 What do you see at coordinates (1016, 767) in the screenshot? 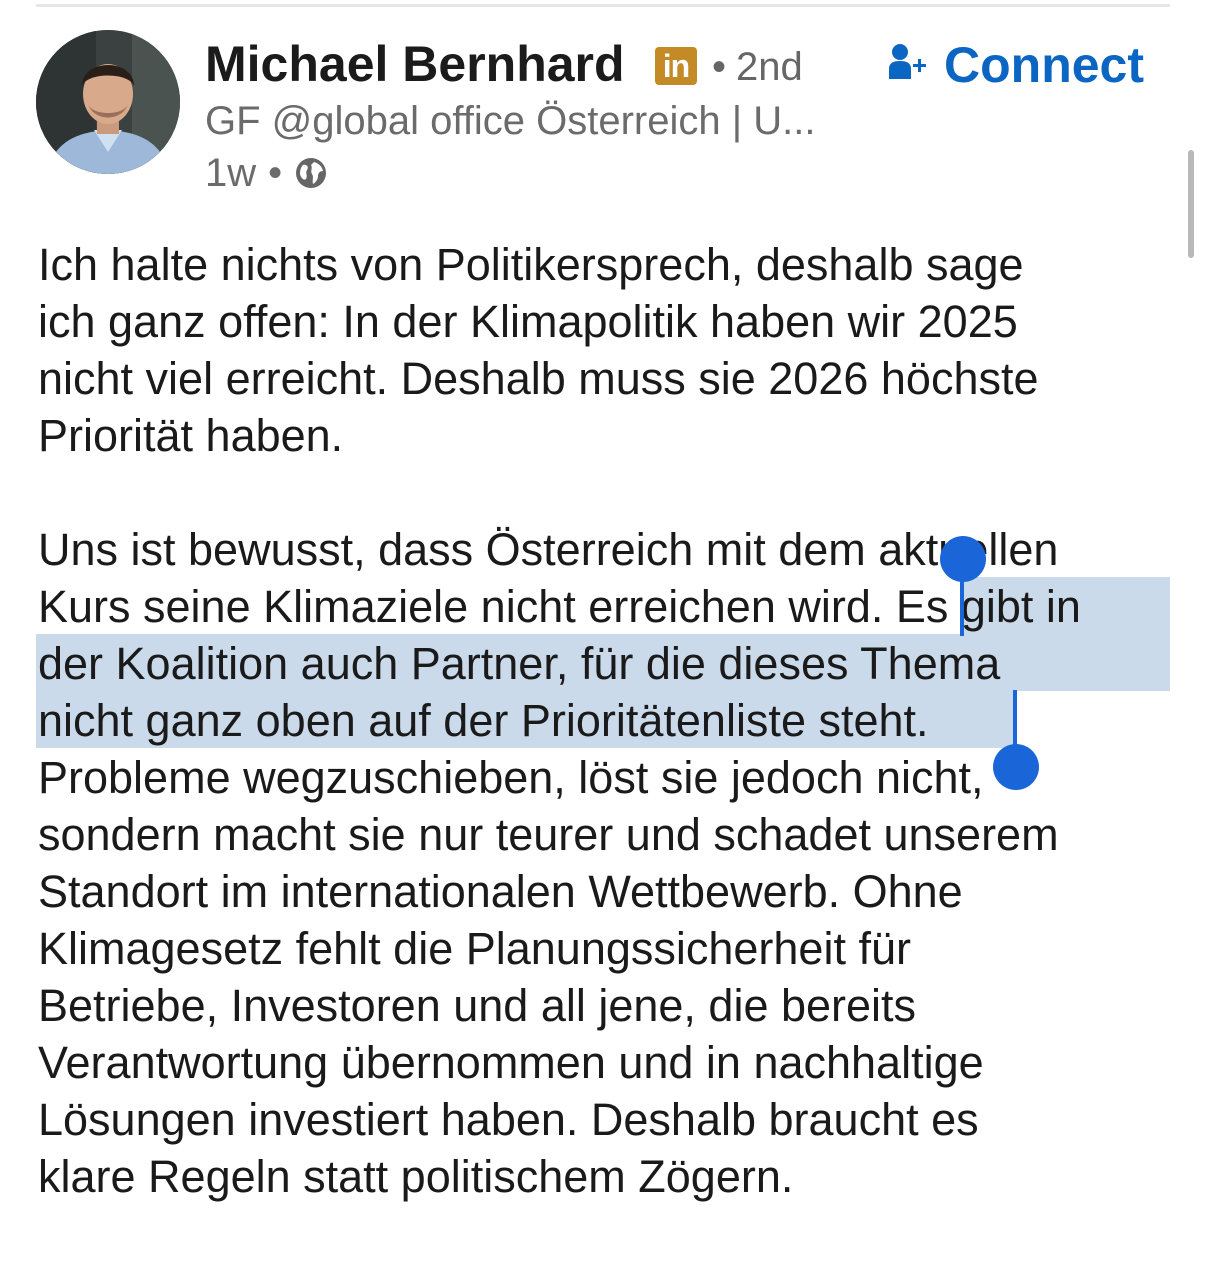
I see `selection-end-handle` at bounding box center [1016, 767].